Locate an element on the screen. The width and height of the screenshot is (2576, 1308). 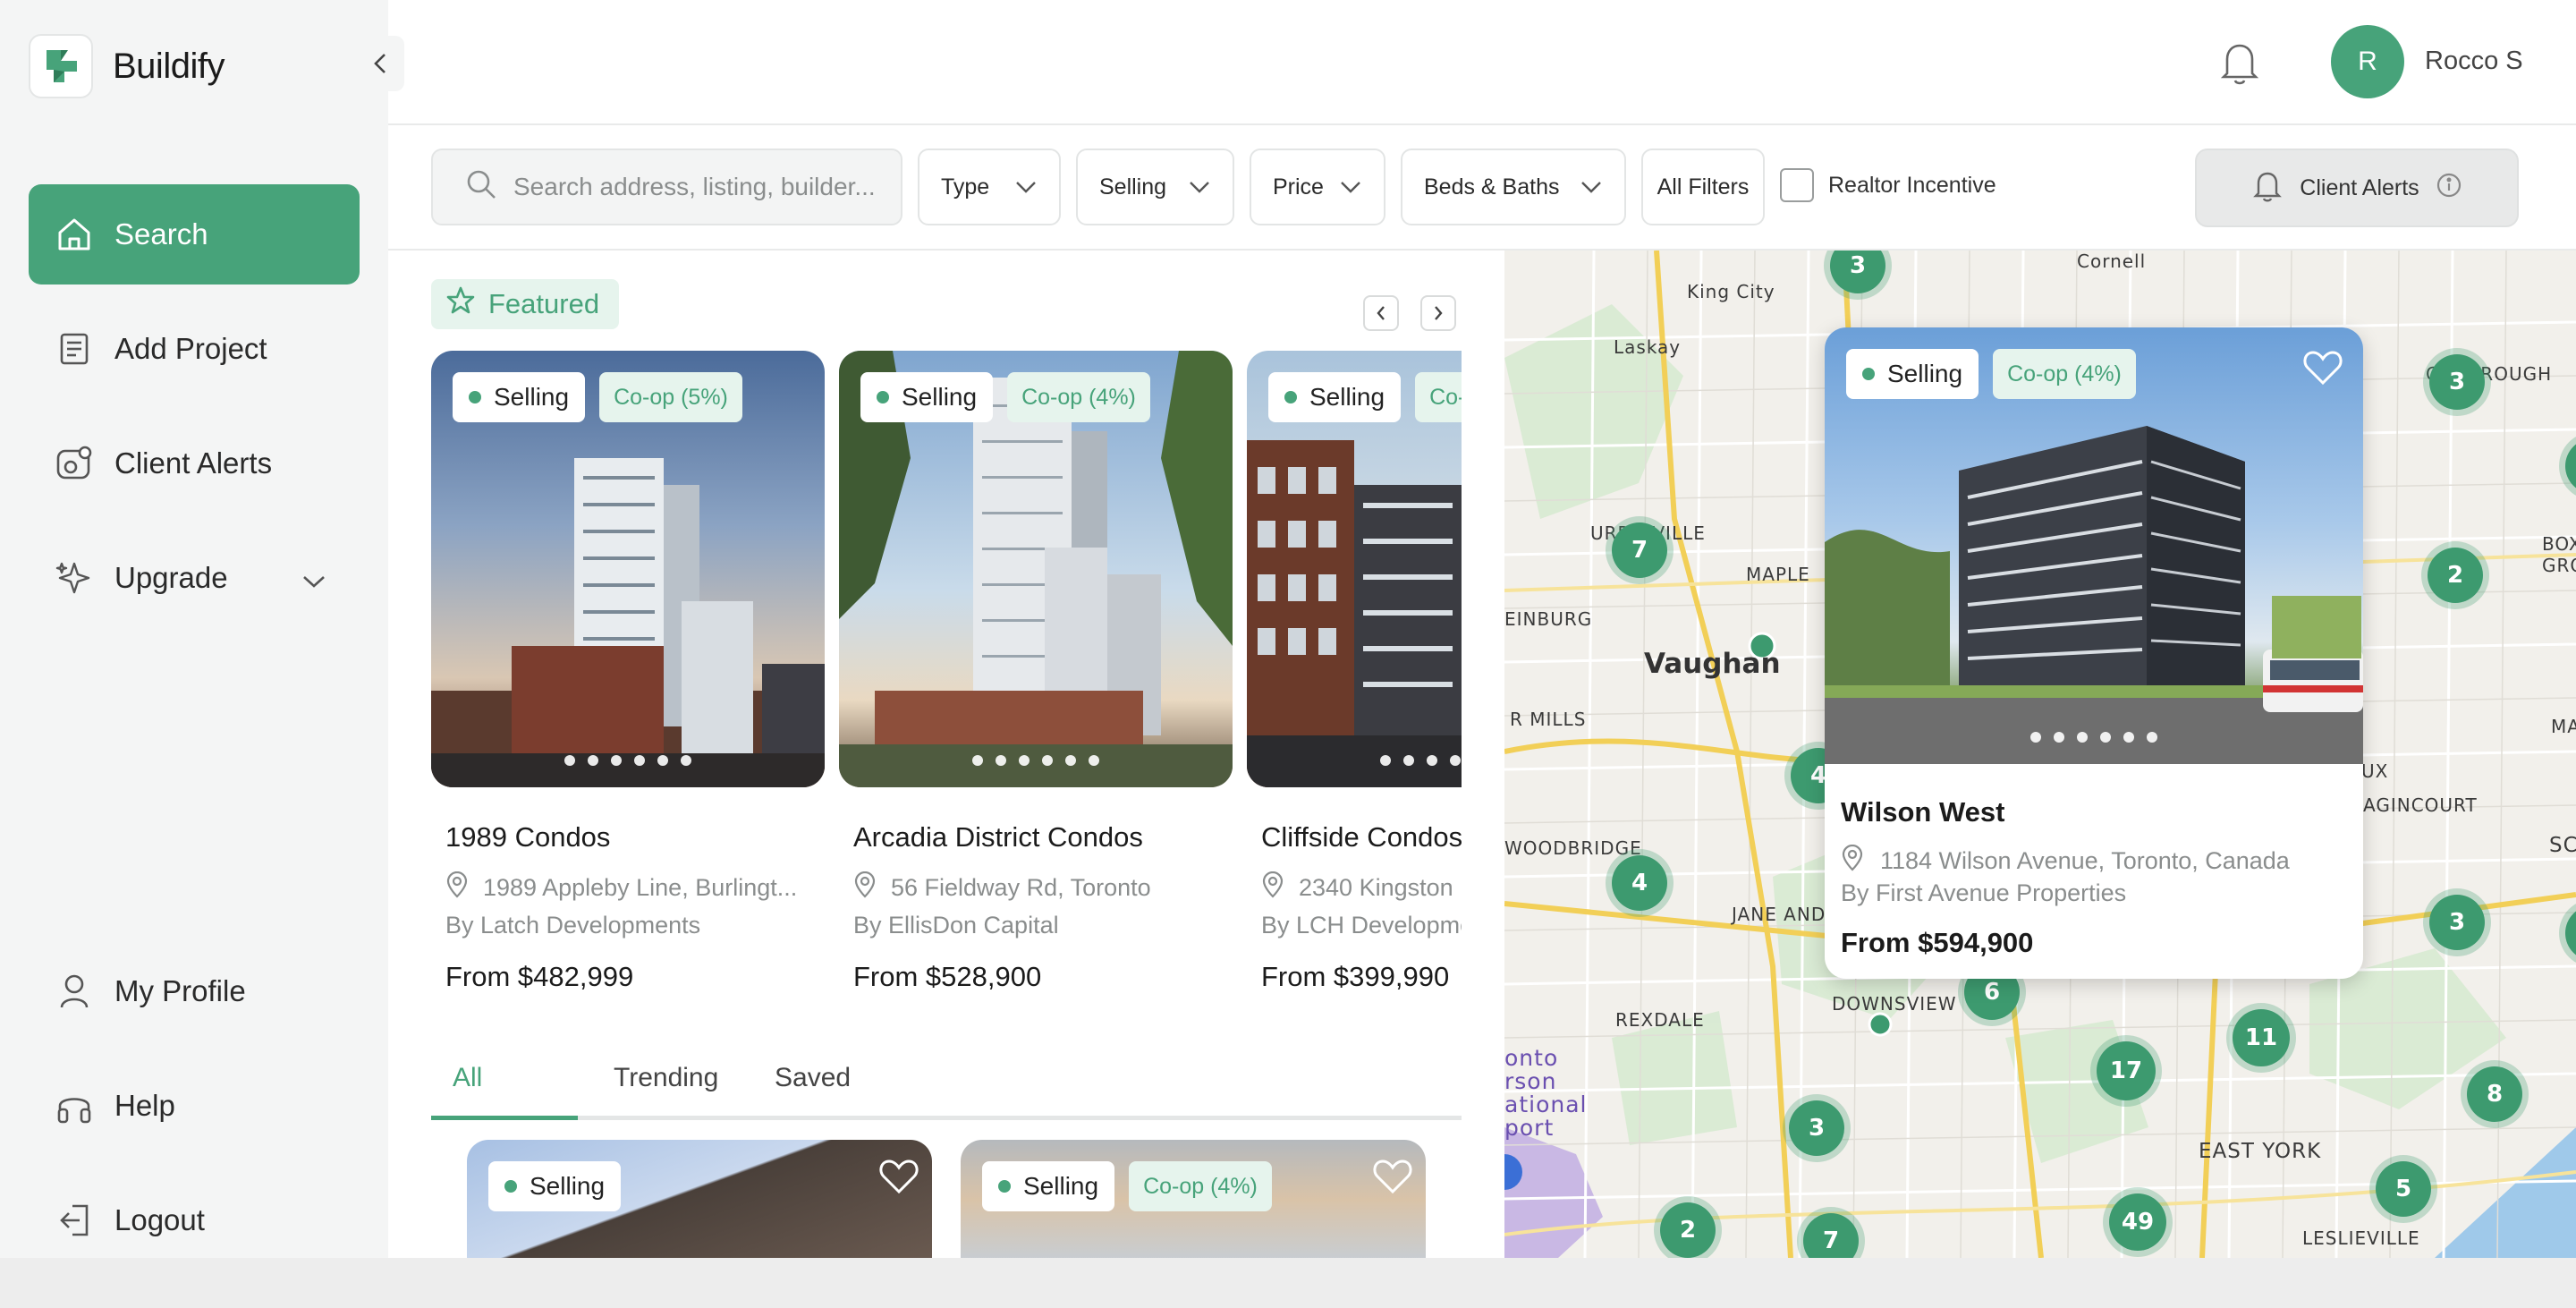
map-cluster-marker: 17 is located at coordinates (2126, 1070).